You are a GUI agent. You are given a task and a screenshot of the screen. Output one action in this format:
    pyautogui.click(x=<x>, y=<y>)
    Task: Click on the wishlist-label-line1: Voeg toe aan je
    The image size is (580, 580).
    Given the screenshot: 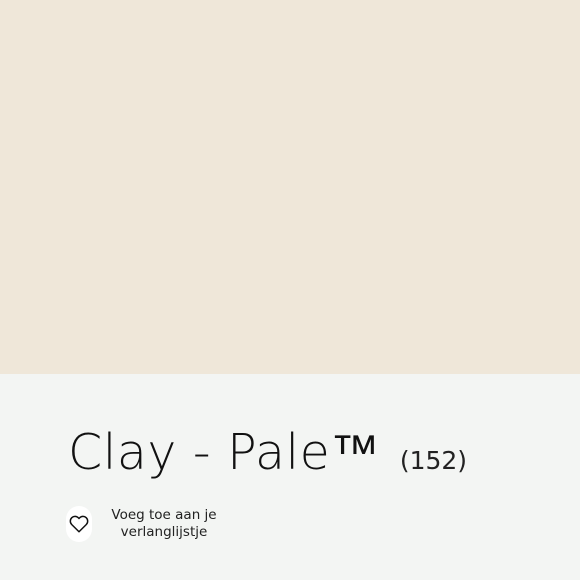 What is the action you would take?
    pyautogui.click(x=164, y=515)
    